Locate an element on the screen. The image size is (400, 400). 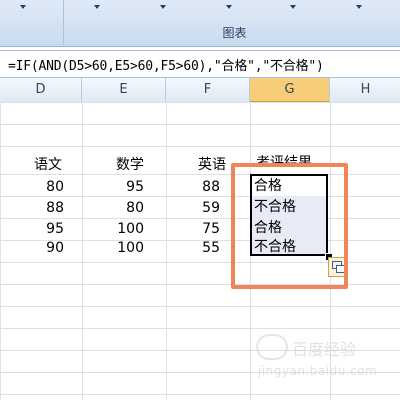
cell-f-row4: 55 is located at coordinates (198, 248).